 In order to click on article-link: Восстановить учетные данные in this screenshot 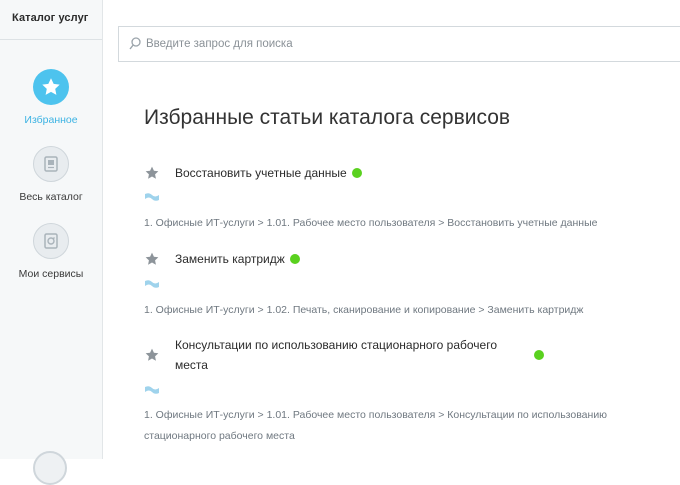, I will do `click(261, 173)`.